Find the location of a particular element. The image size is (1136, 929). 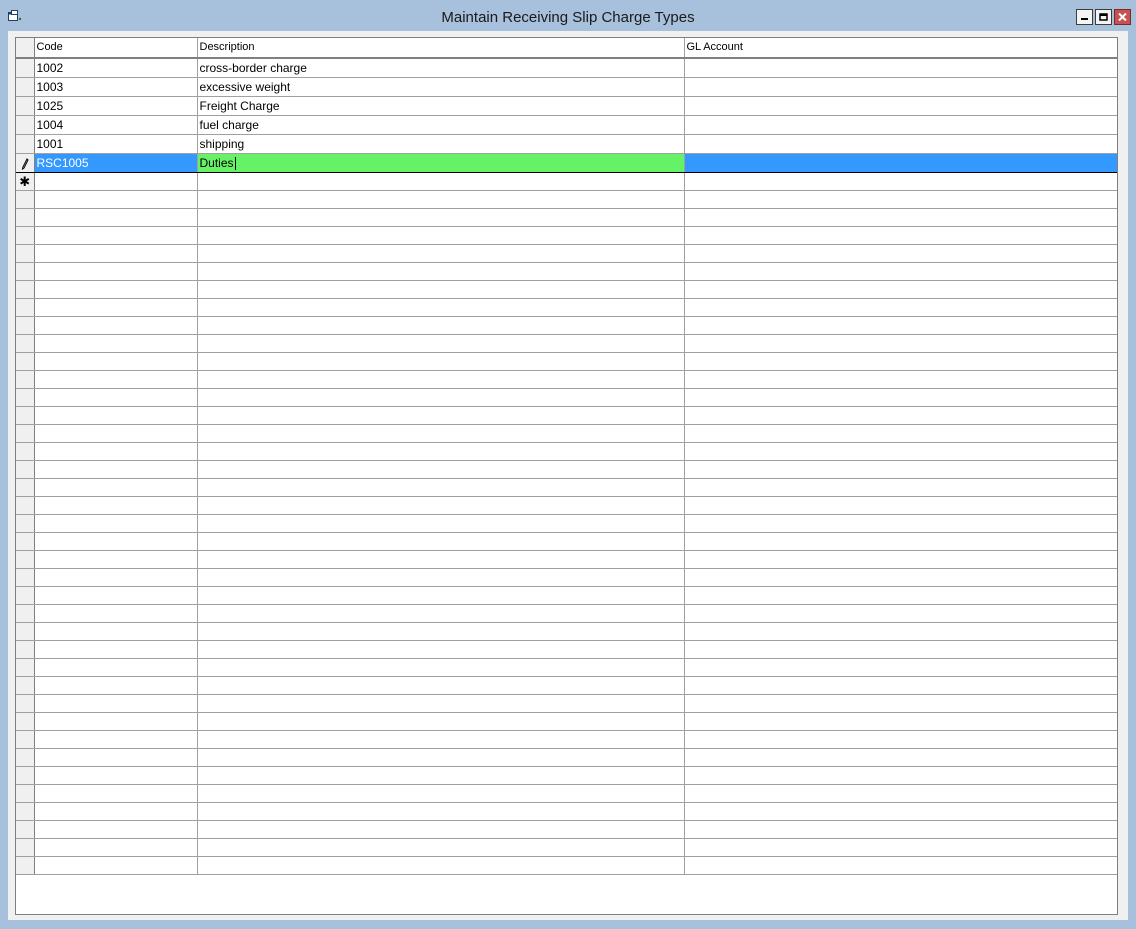

code-cell: 1001 is located at coordinates (116, 144).